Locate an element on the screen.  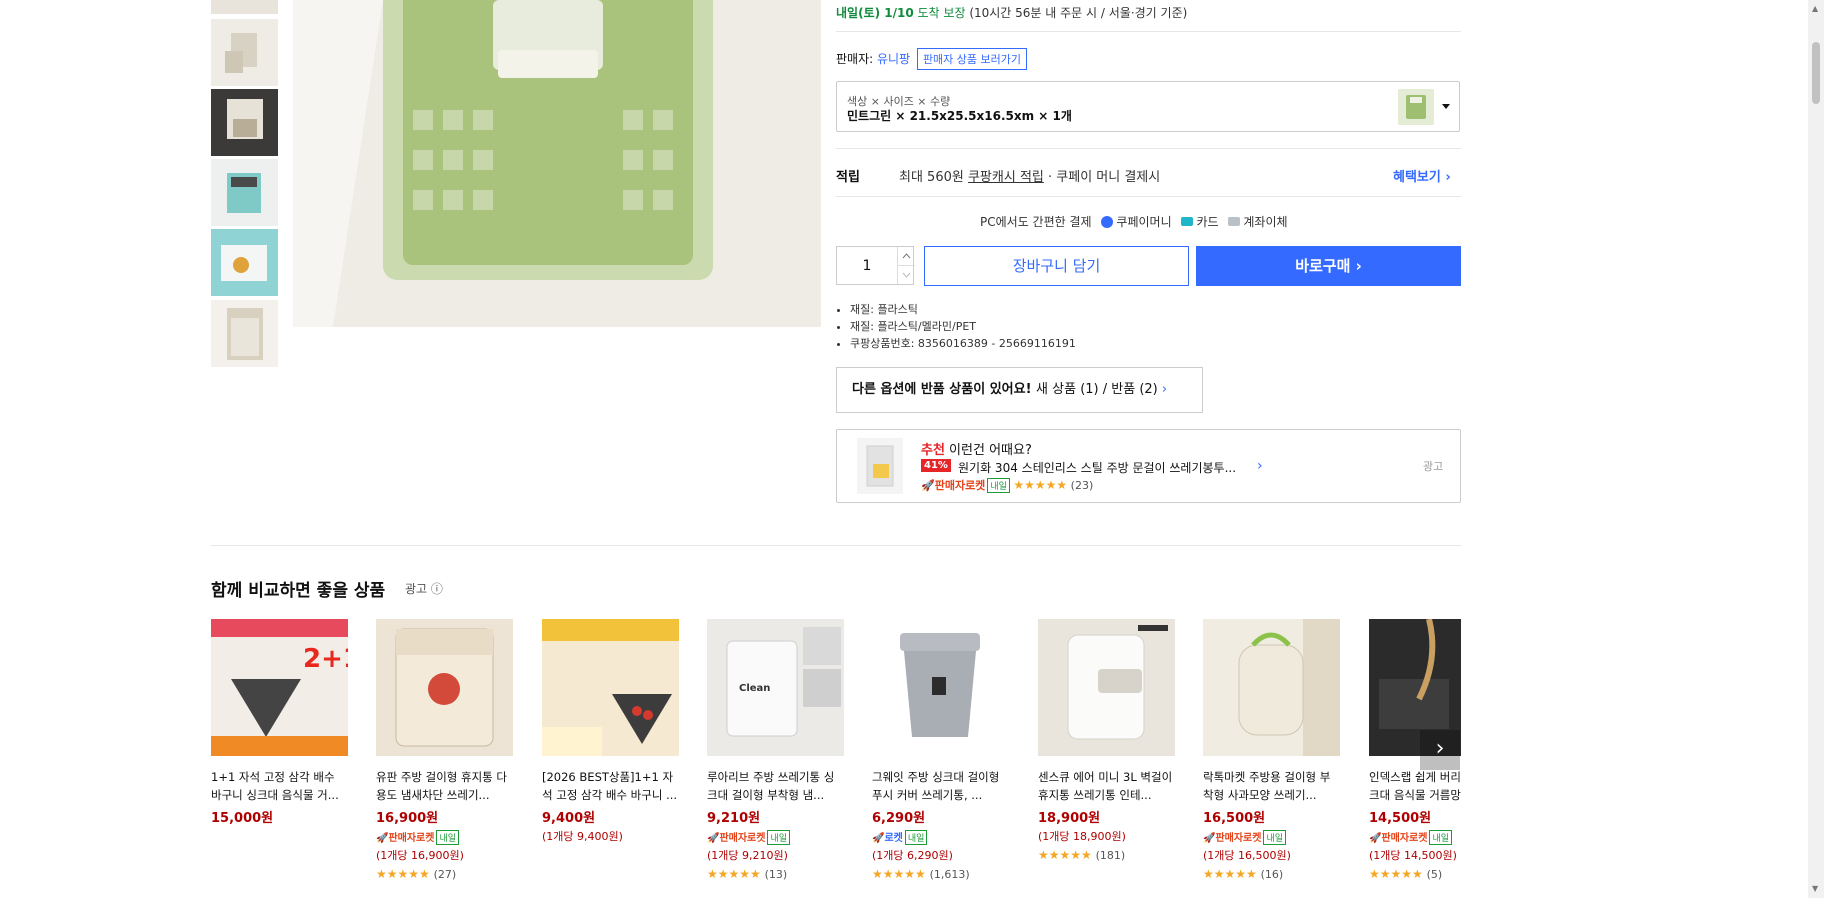
product-price: 16,500원 is located at coordinates (1234, 818).